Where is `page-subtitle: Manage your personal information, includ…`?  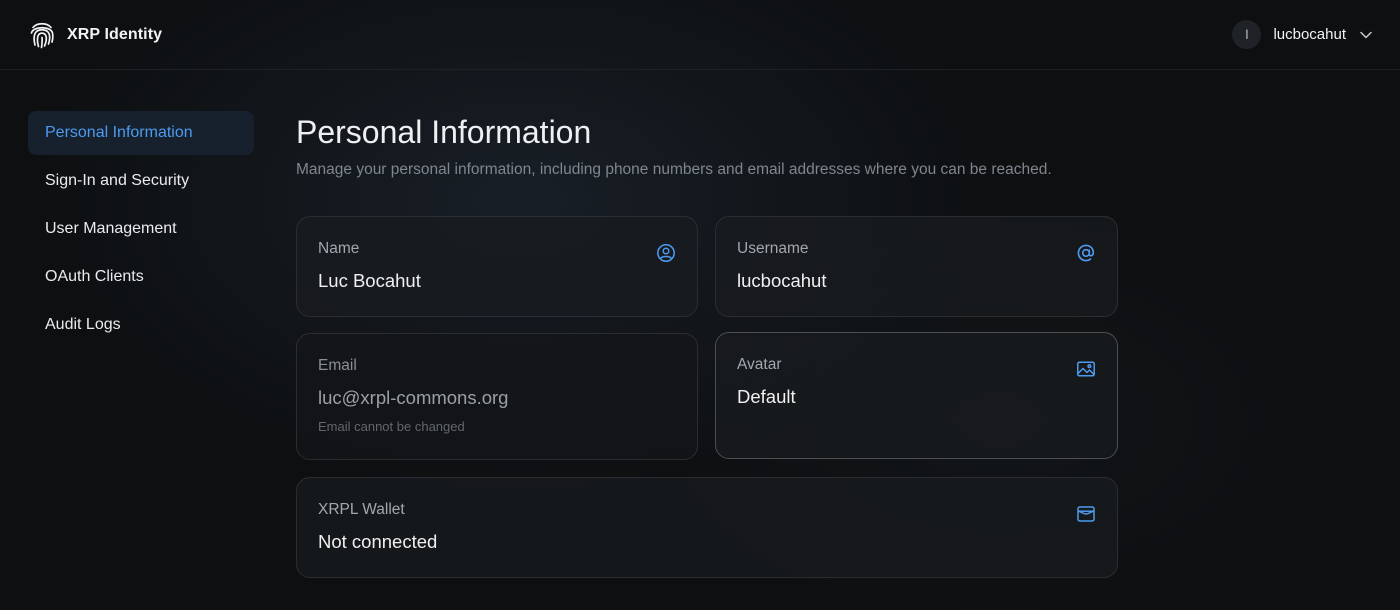
page-subtitle: Manage your personal information, includ… is located at coordinates (674, 169).